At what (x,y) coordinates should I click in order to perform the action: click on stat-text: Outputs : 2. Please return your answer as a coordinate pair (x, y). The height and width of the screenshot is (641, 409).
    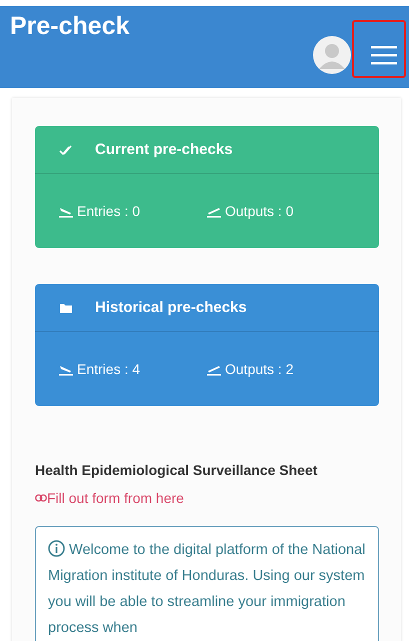
    Looking at the image, I should click on (259, 369).